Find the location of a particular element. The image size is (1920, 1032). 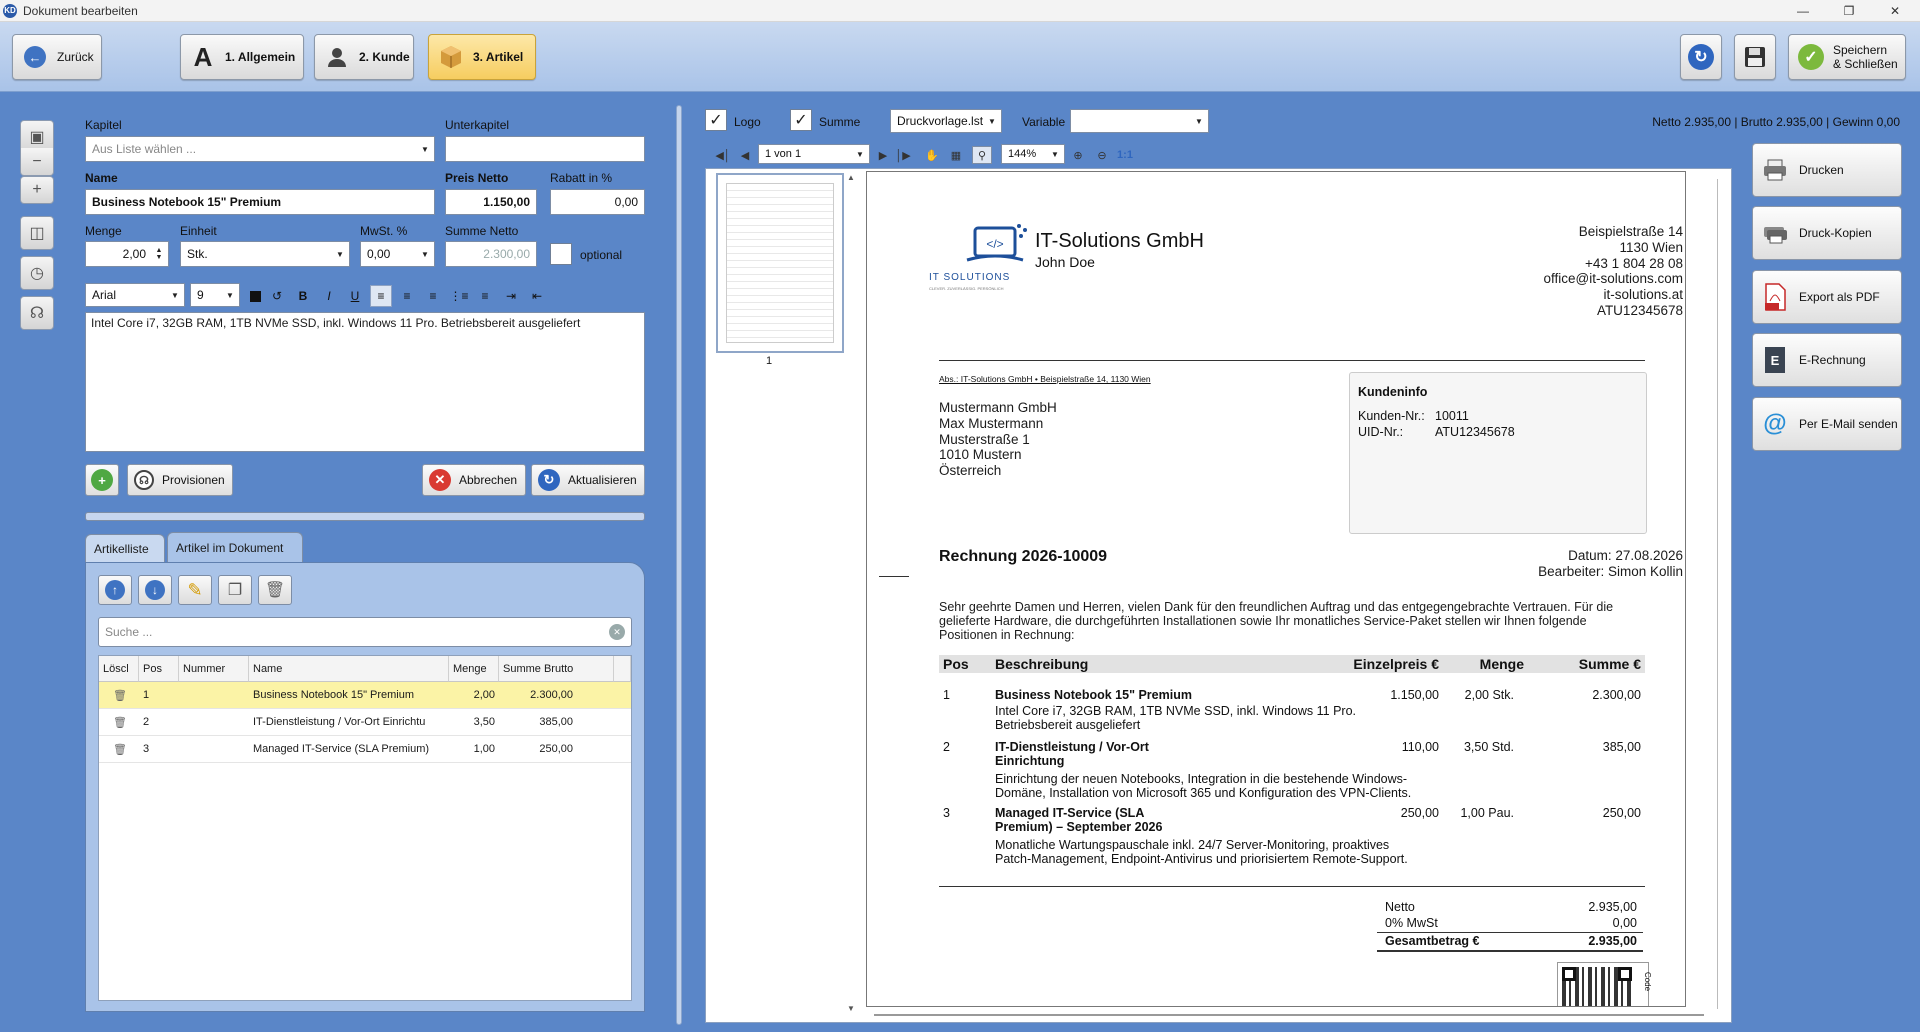

zoom-tool-icon: ⚲ is located at coordinates (982, 155).